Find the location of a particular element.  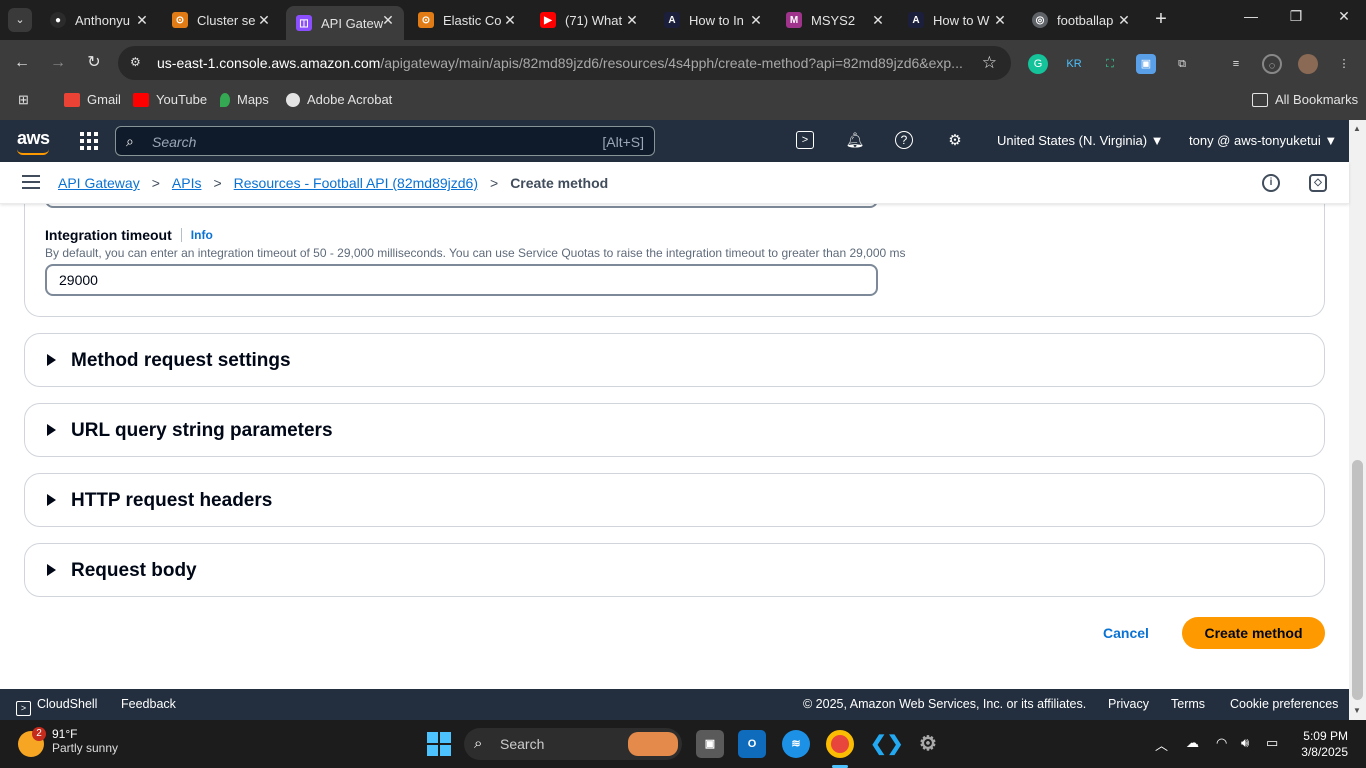

sync-icon: ◌ is located at coordinates (1272, 64).